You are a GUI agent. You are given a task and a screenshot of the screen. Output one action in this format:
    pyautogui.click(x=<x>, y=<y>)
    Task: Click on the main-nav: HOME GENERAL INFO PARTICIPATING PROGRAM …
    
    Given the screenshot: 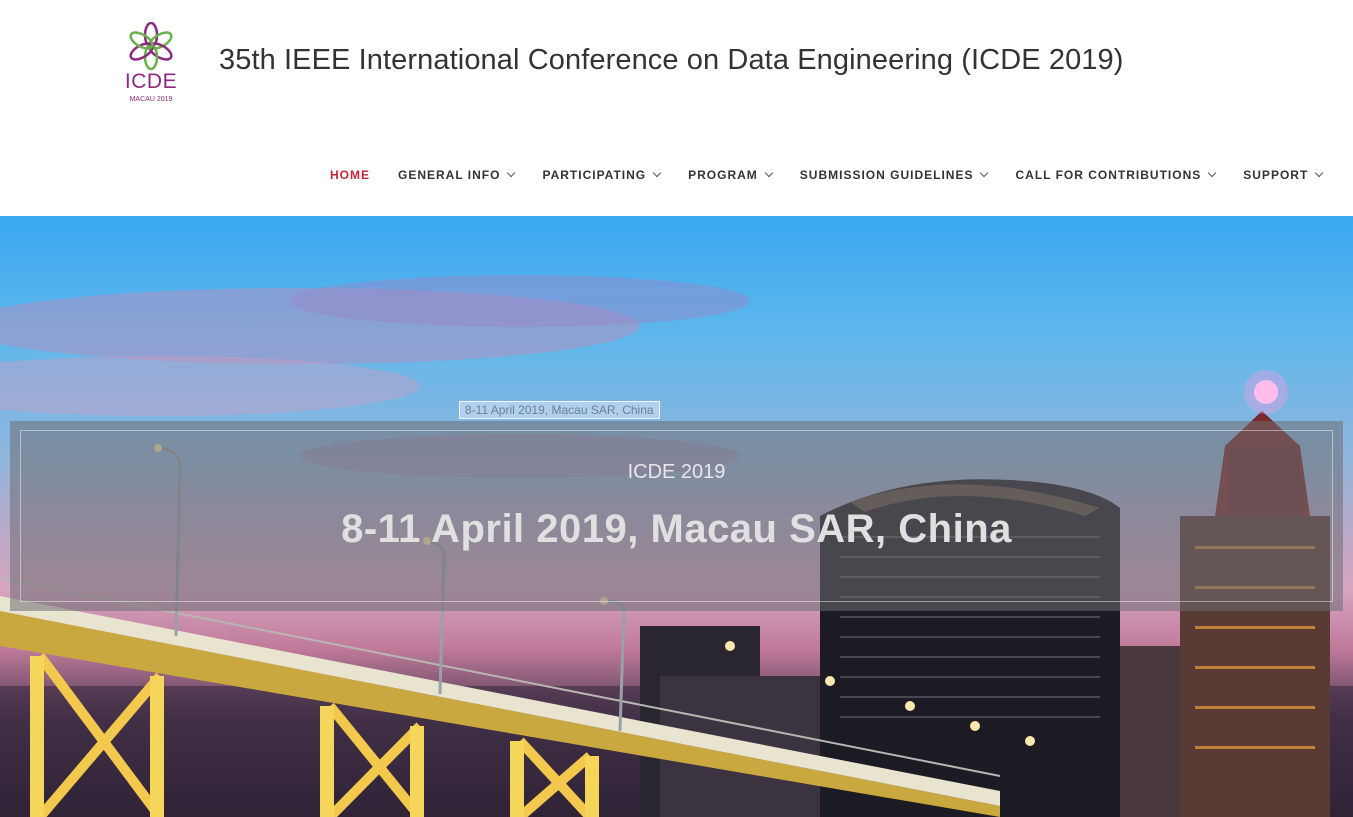 What is the action you would take?
    pyautogui.click(x=840, y=175)
    